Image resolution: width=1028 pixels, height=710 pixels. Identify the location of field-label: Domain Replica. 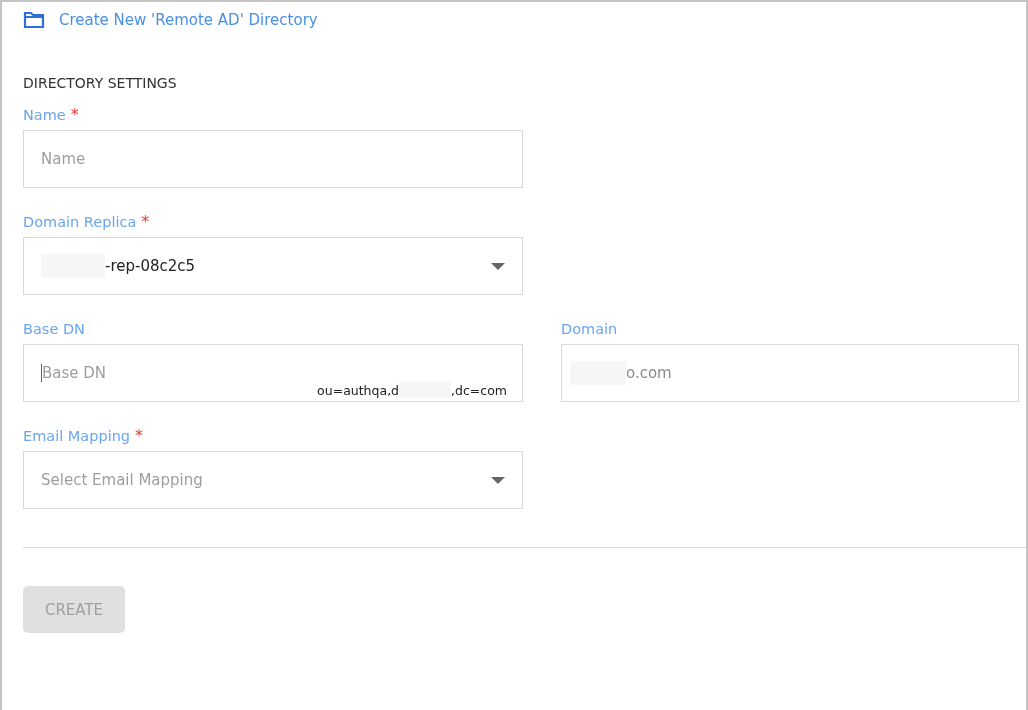
(80, 222).